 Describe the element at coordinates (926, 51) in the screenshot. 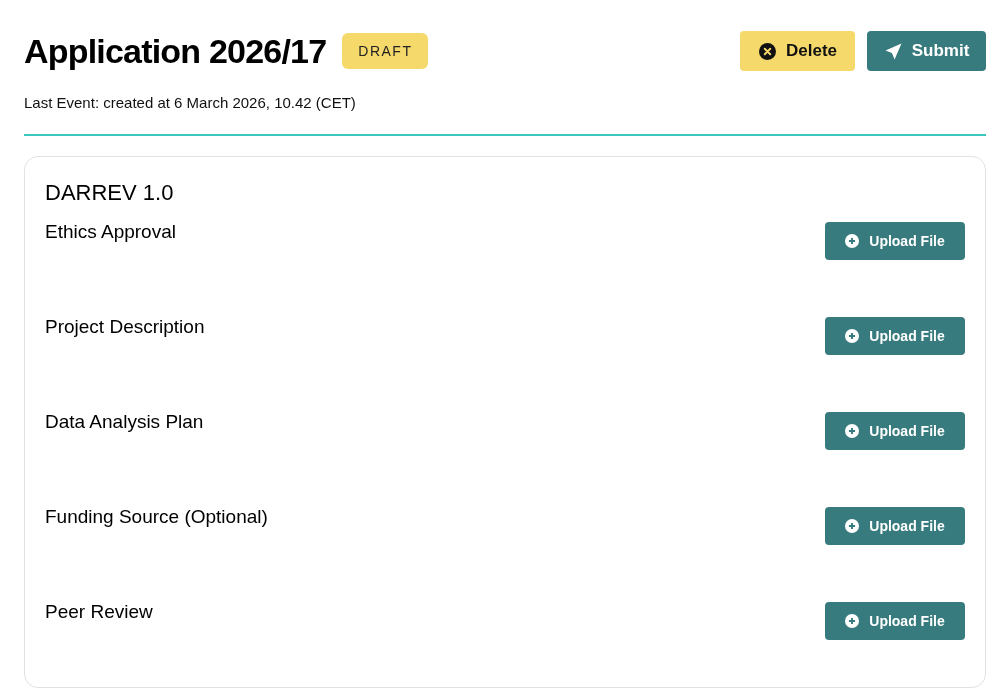

I see `submit-button: Submit` at that location.